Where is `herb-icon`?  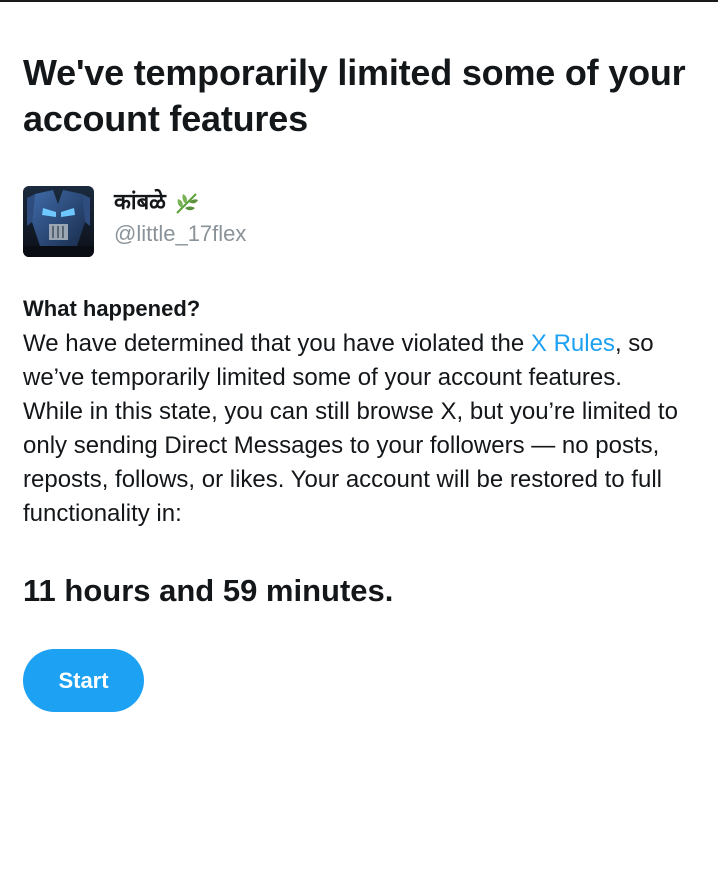 herb-icon is located at coordinates (187, 203).